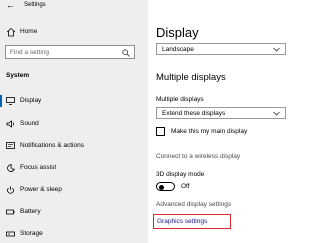 Image resolution: width=320 pixels, height=243 pixels. I want to click on power-icon, so click(10, 190).